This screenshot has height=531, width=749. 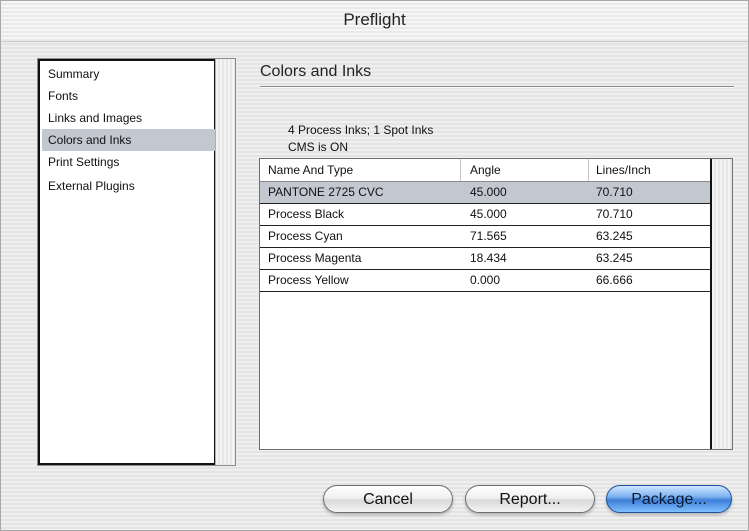 I want to click on column-header-name-and-type: Name And Type, so click(x=310, y=170).